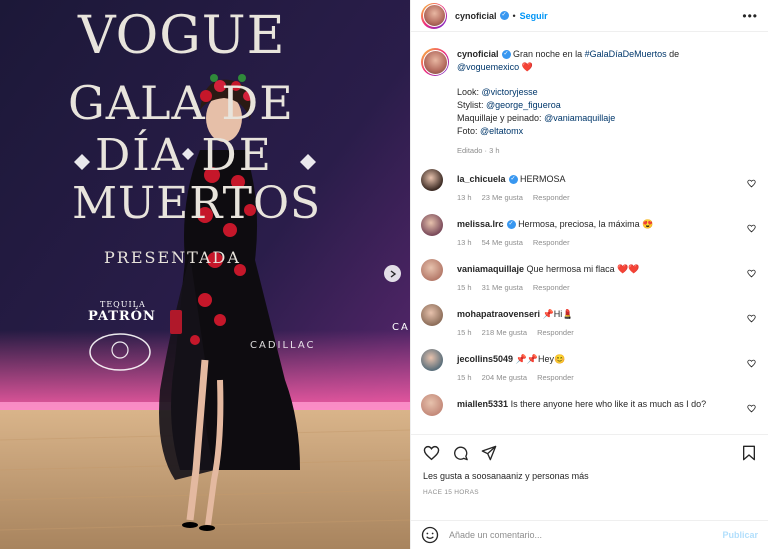 The width and height of the screenshot is (768, 549). I want to click on add-comment-bar: Publicar, so click(589, 534).